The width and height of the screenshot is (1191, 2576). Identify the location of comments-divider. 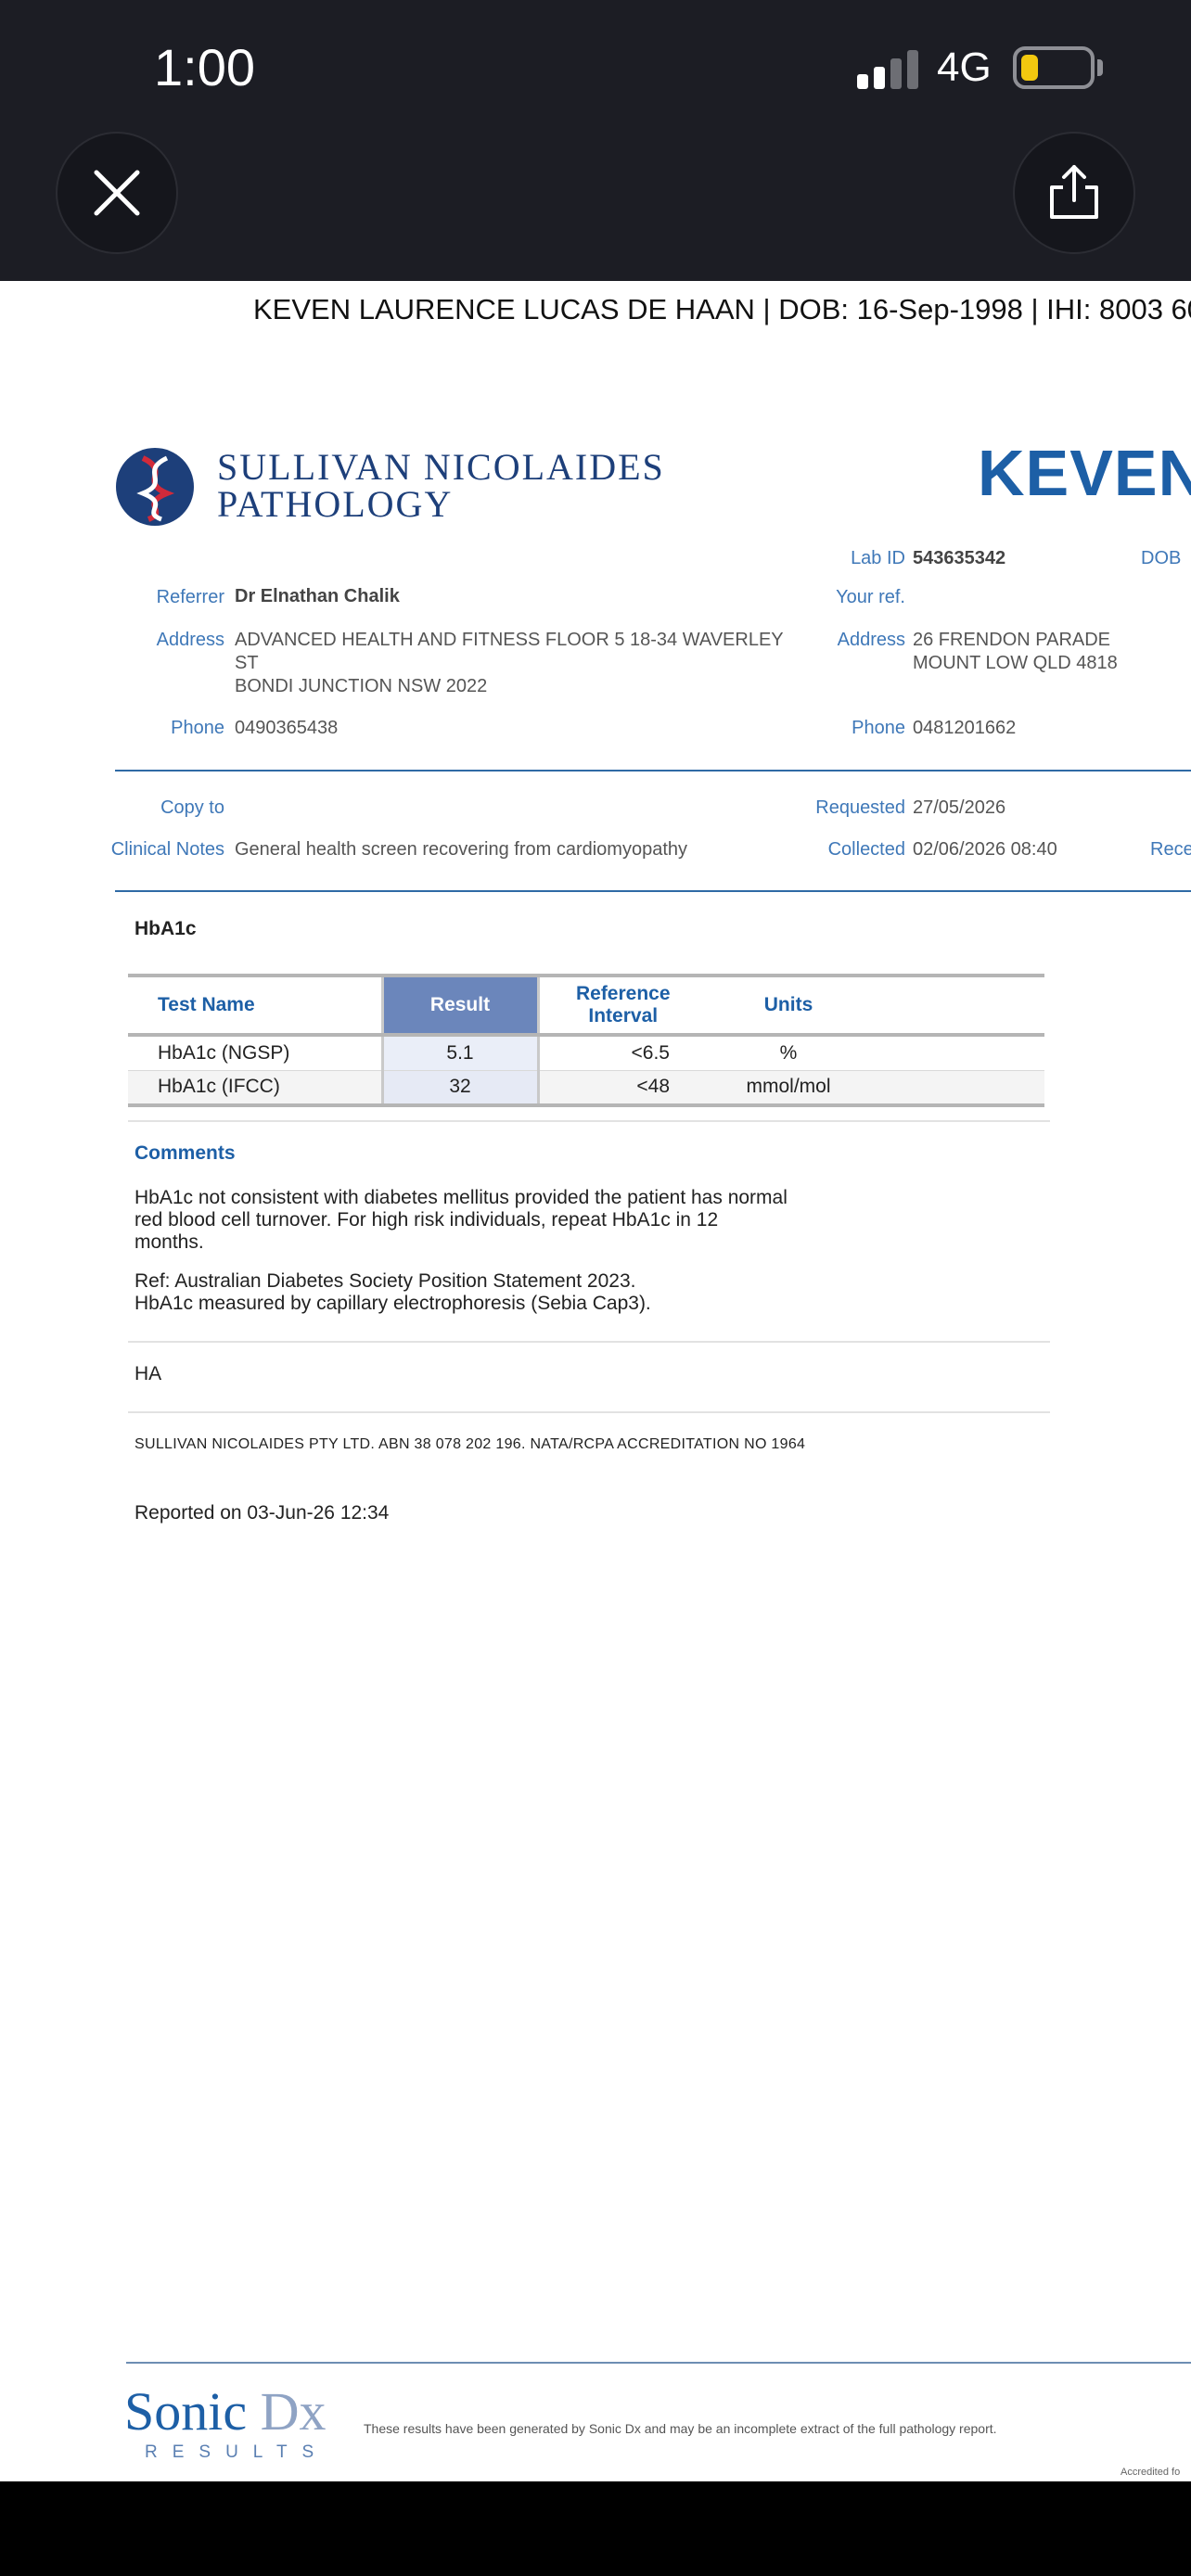
(589, 1342).